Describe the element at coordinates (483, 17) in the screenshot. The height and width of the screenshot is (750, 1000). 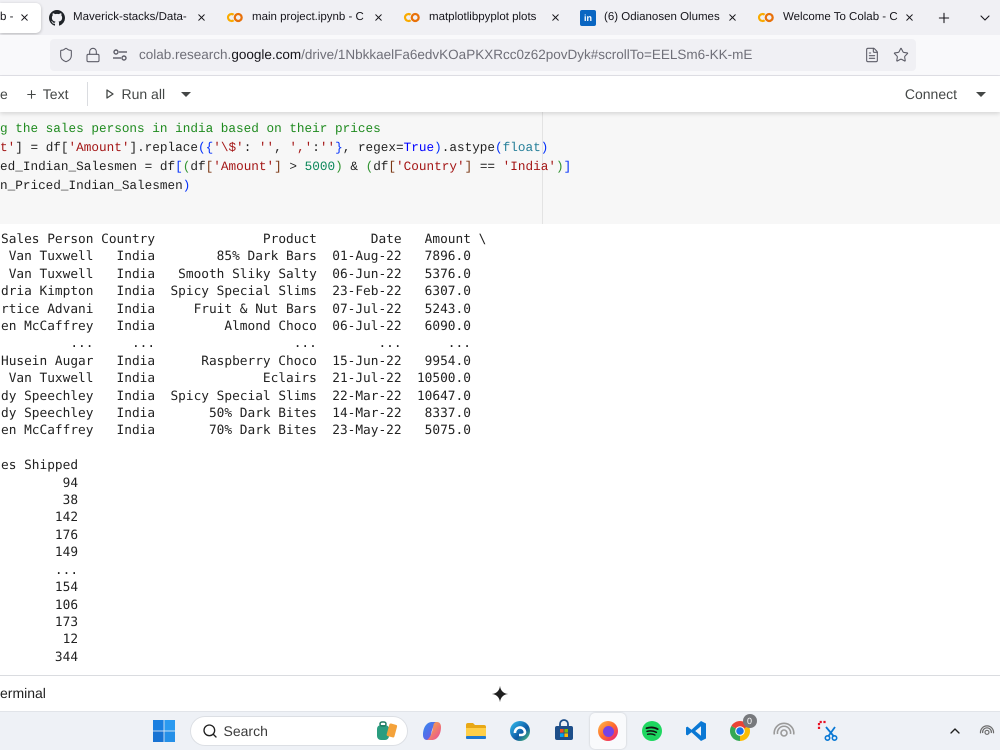
I see `browser-tab: matplotlibpyplot plots` at that location.